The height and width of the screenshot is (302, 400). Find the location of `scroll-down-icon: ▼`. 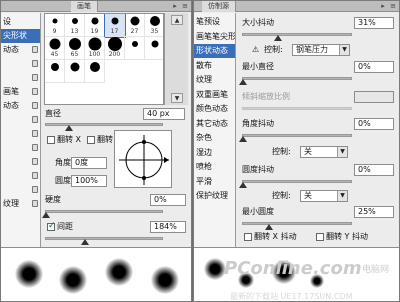

scroll-down-icon: ▼ is located at coordinates (177, 98).